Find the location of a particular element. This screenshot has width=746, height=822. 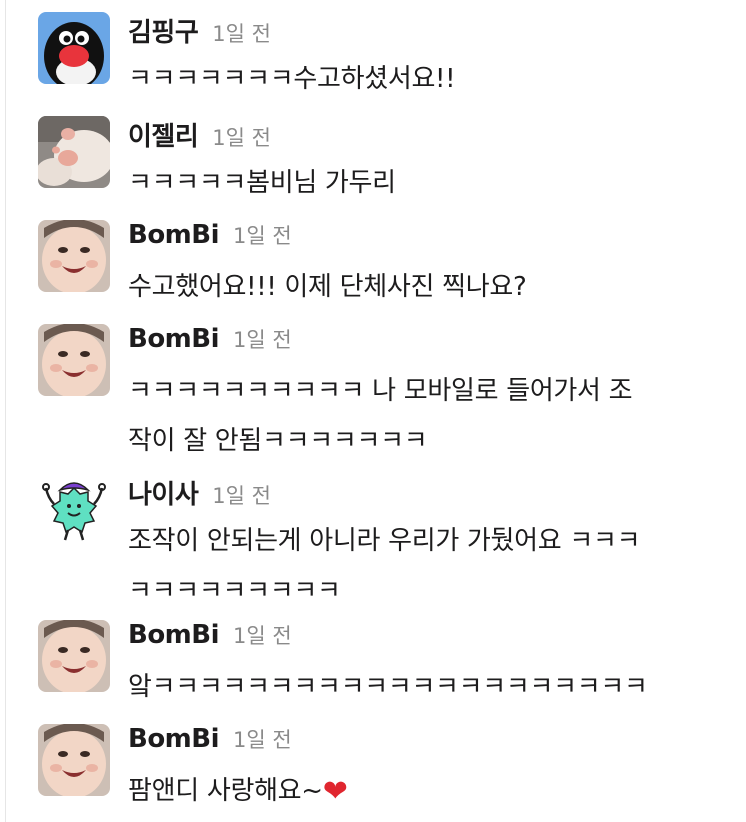

message-header: 나이사 1일 전 is located at coordinates (199, 492).